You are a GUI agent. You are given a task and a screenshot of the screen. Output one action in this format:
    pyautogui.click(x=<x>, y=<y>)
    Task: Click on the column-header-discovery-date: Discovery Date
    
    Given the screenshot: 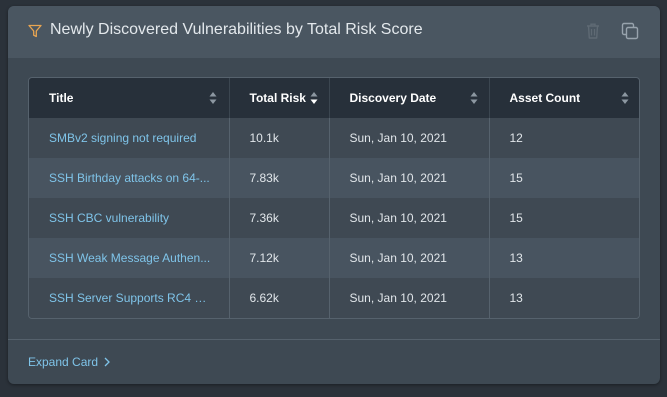 What is the action you would take?
    pyautogui.click(x=409, y=98)
    